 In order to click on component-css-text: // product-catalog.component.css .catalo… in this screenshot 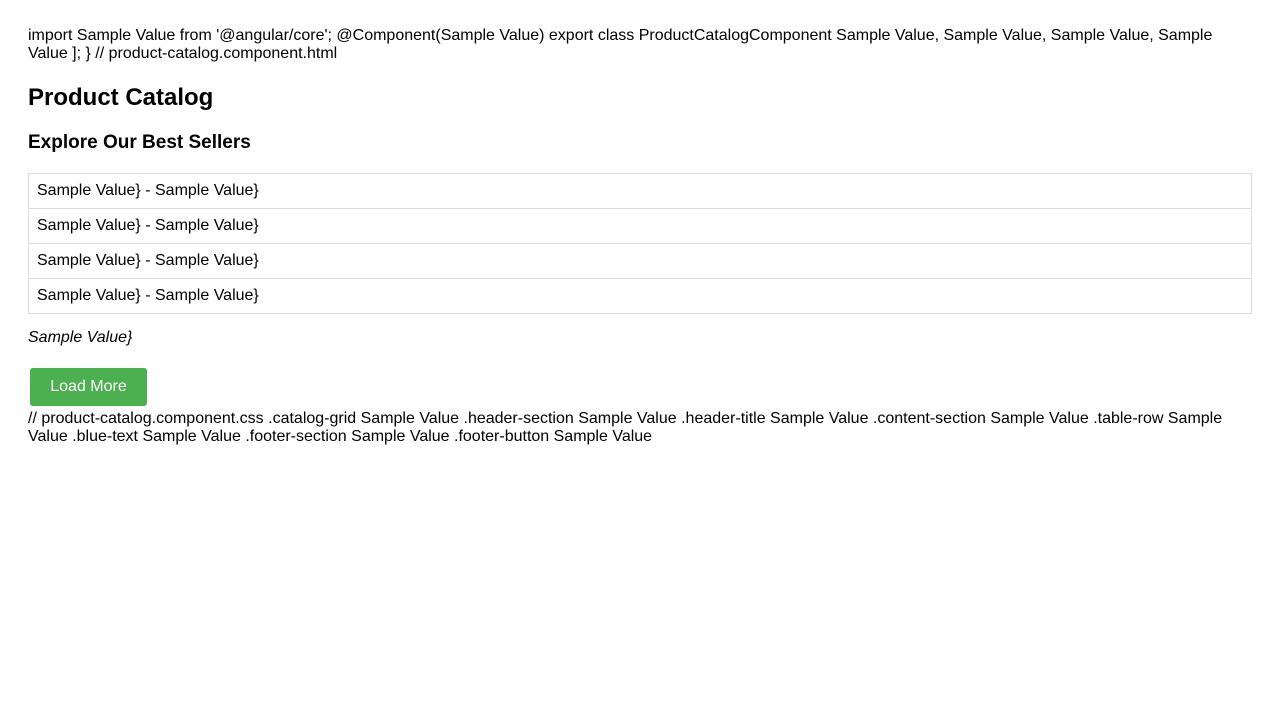, I will do `click(625, 427)`.